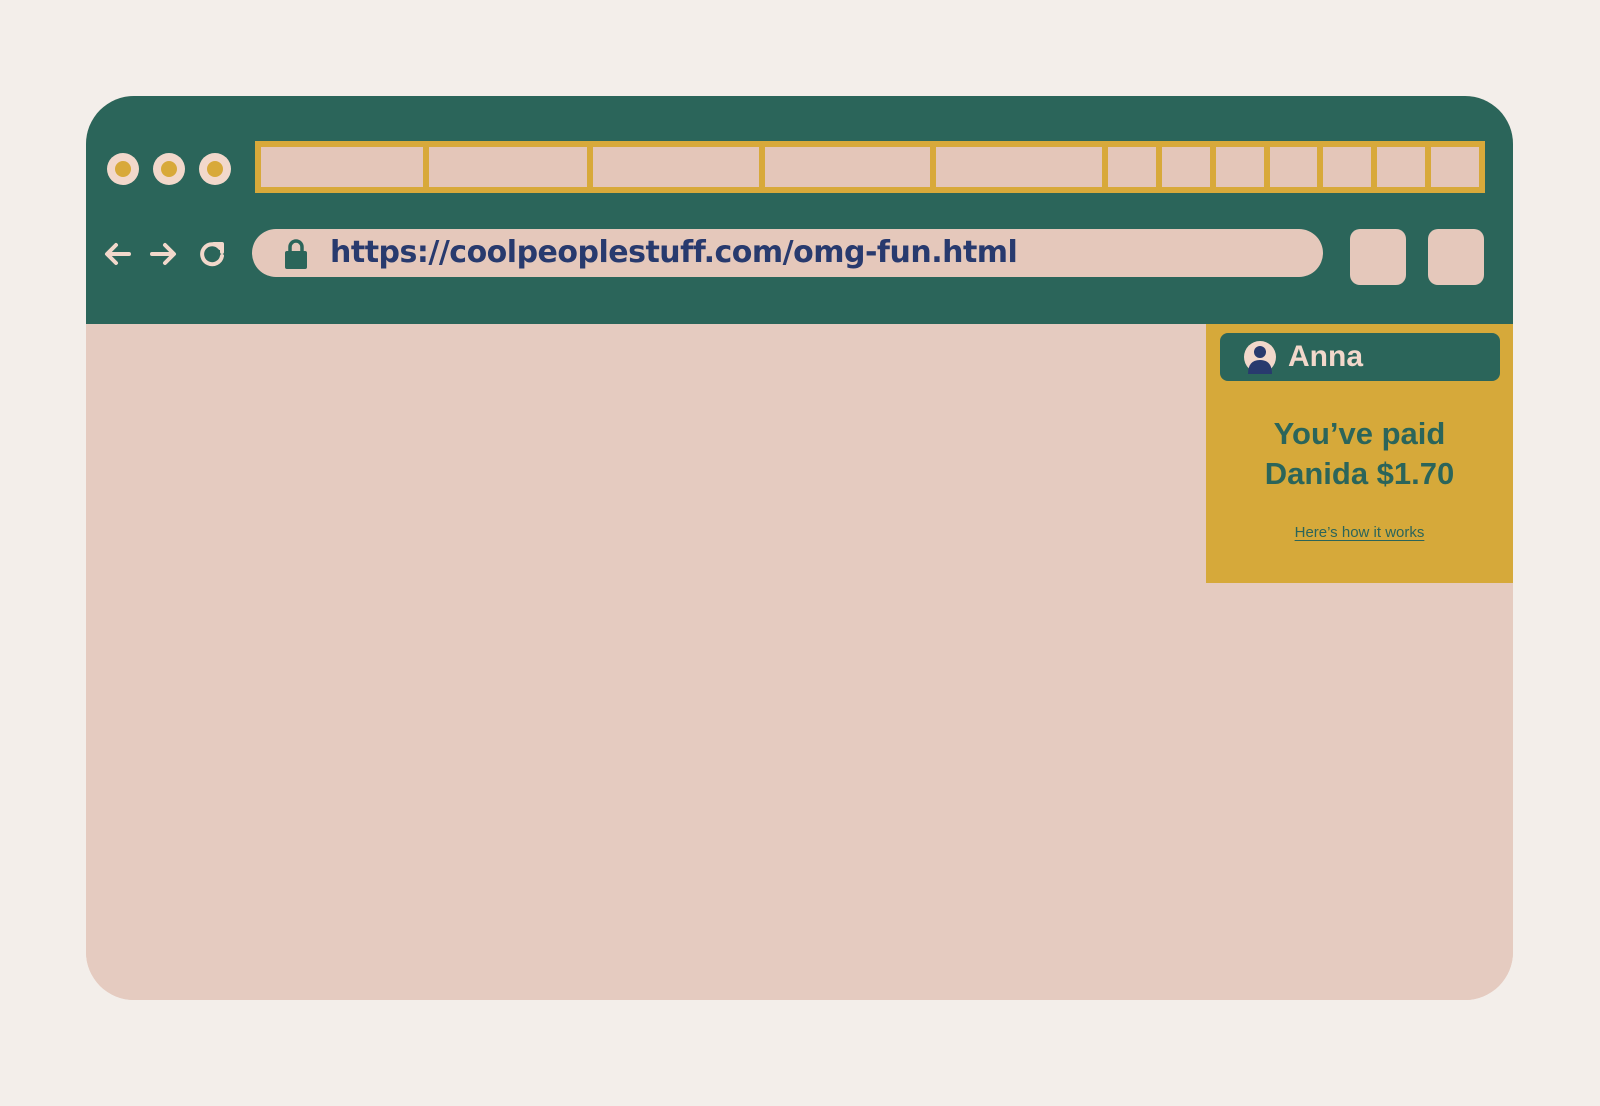  I want to click on reload-icon, so click(212, 254).